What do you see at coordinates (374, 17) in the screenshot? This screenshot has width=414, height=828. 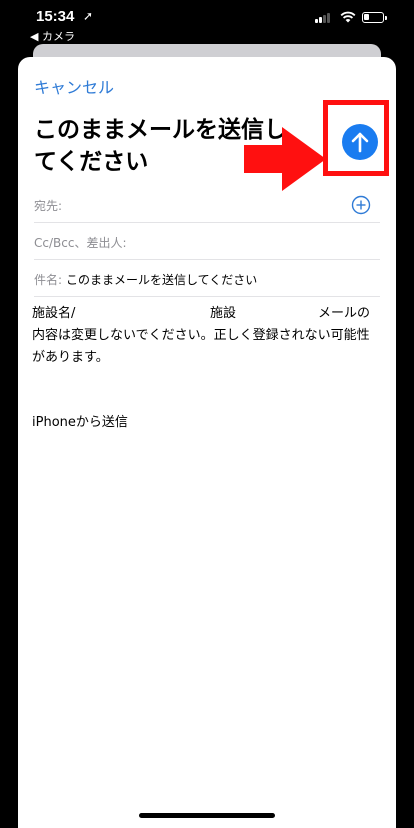 I see `battery-icon` at bounding box center [374, 17].